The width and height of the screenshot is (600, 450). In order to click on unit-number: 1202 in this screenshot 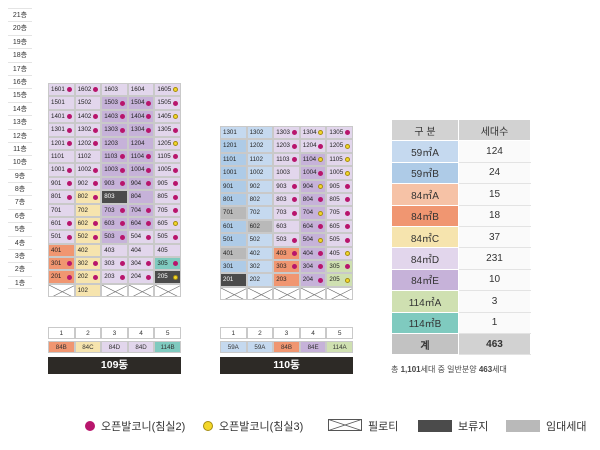, I will do `click(256, 146)`.